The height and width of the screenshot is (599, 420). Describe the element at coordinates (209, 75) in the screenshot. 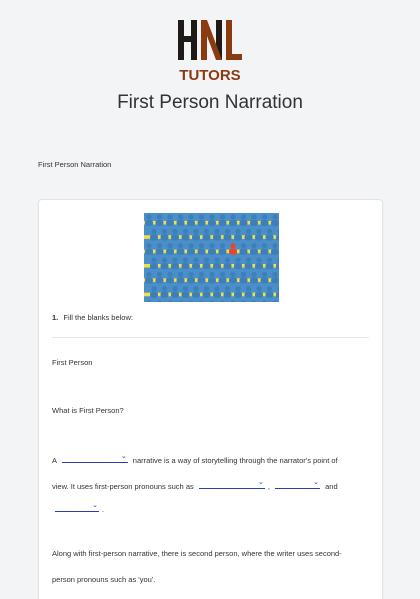

I see `svg-text: TUTORS` at that location.